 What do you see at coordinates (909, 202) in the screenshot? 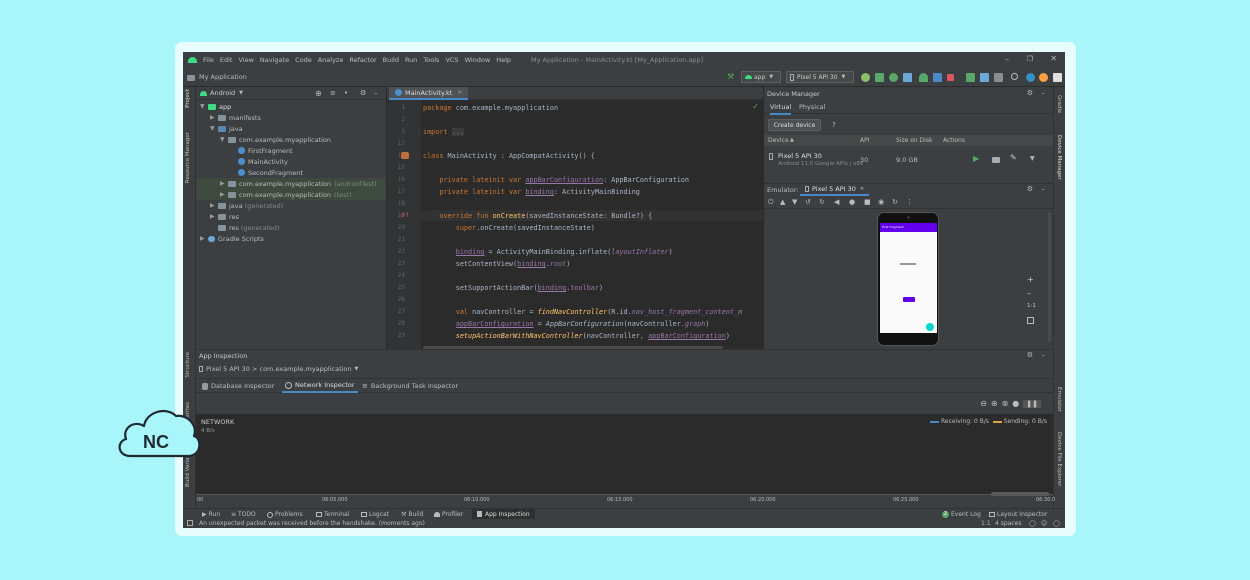
I see `more-vertical-icon: ⋮` at bounding box center [909, 202].